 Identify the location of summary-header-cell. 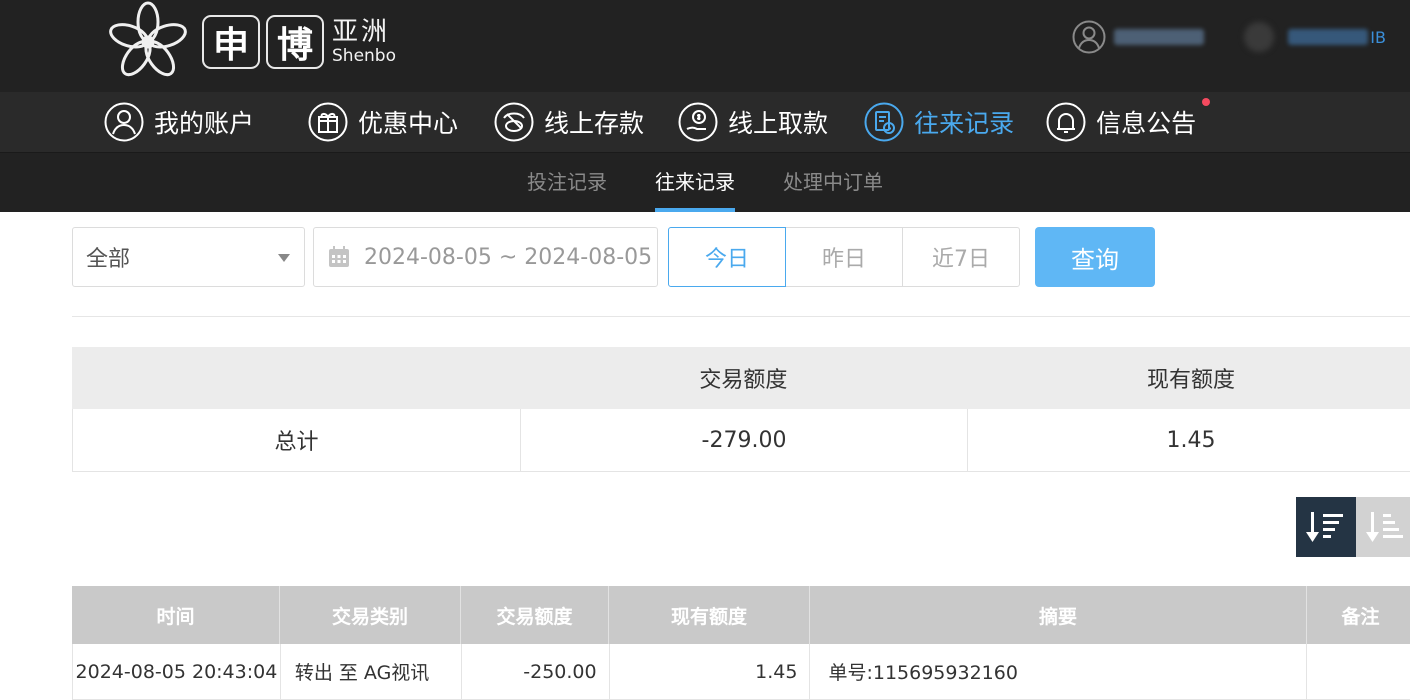
(296, 378).